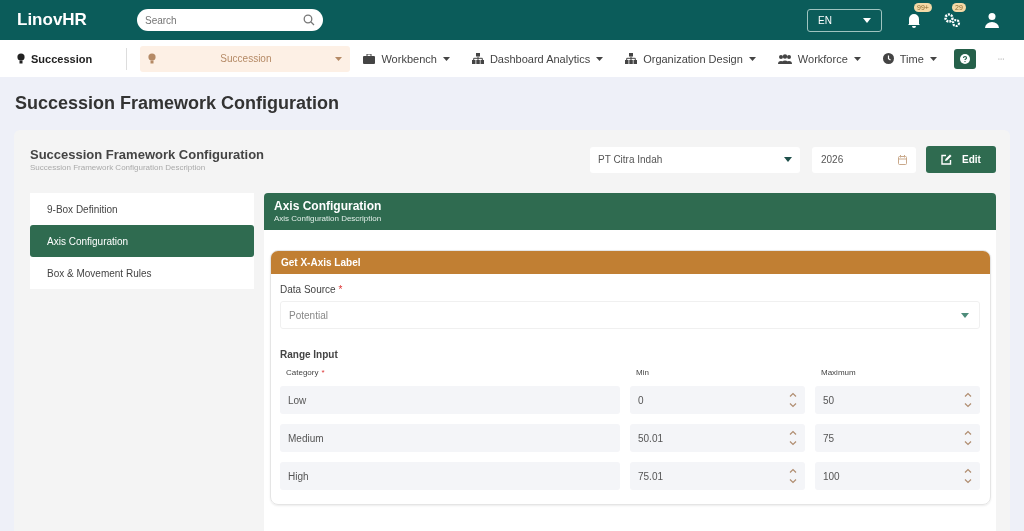  Describe the element at coordinates (309, 20) in the screenshot. I see `search-icon` at that location.